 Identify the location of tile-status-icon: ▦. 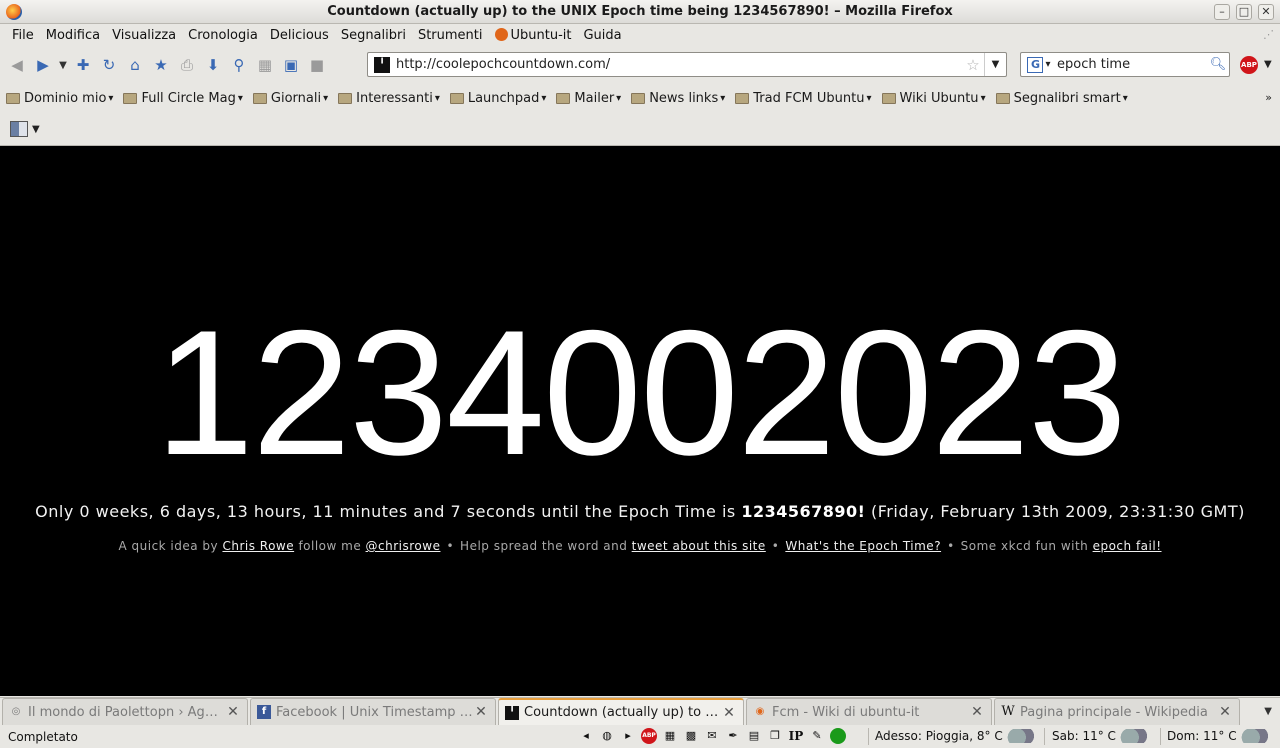
(670, 736).